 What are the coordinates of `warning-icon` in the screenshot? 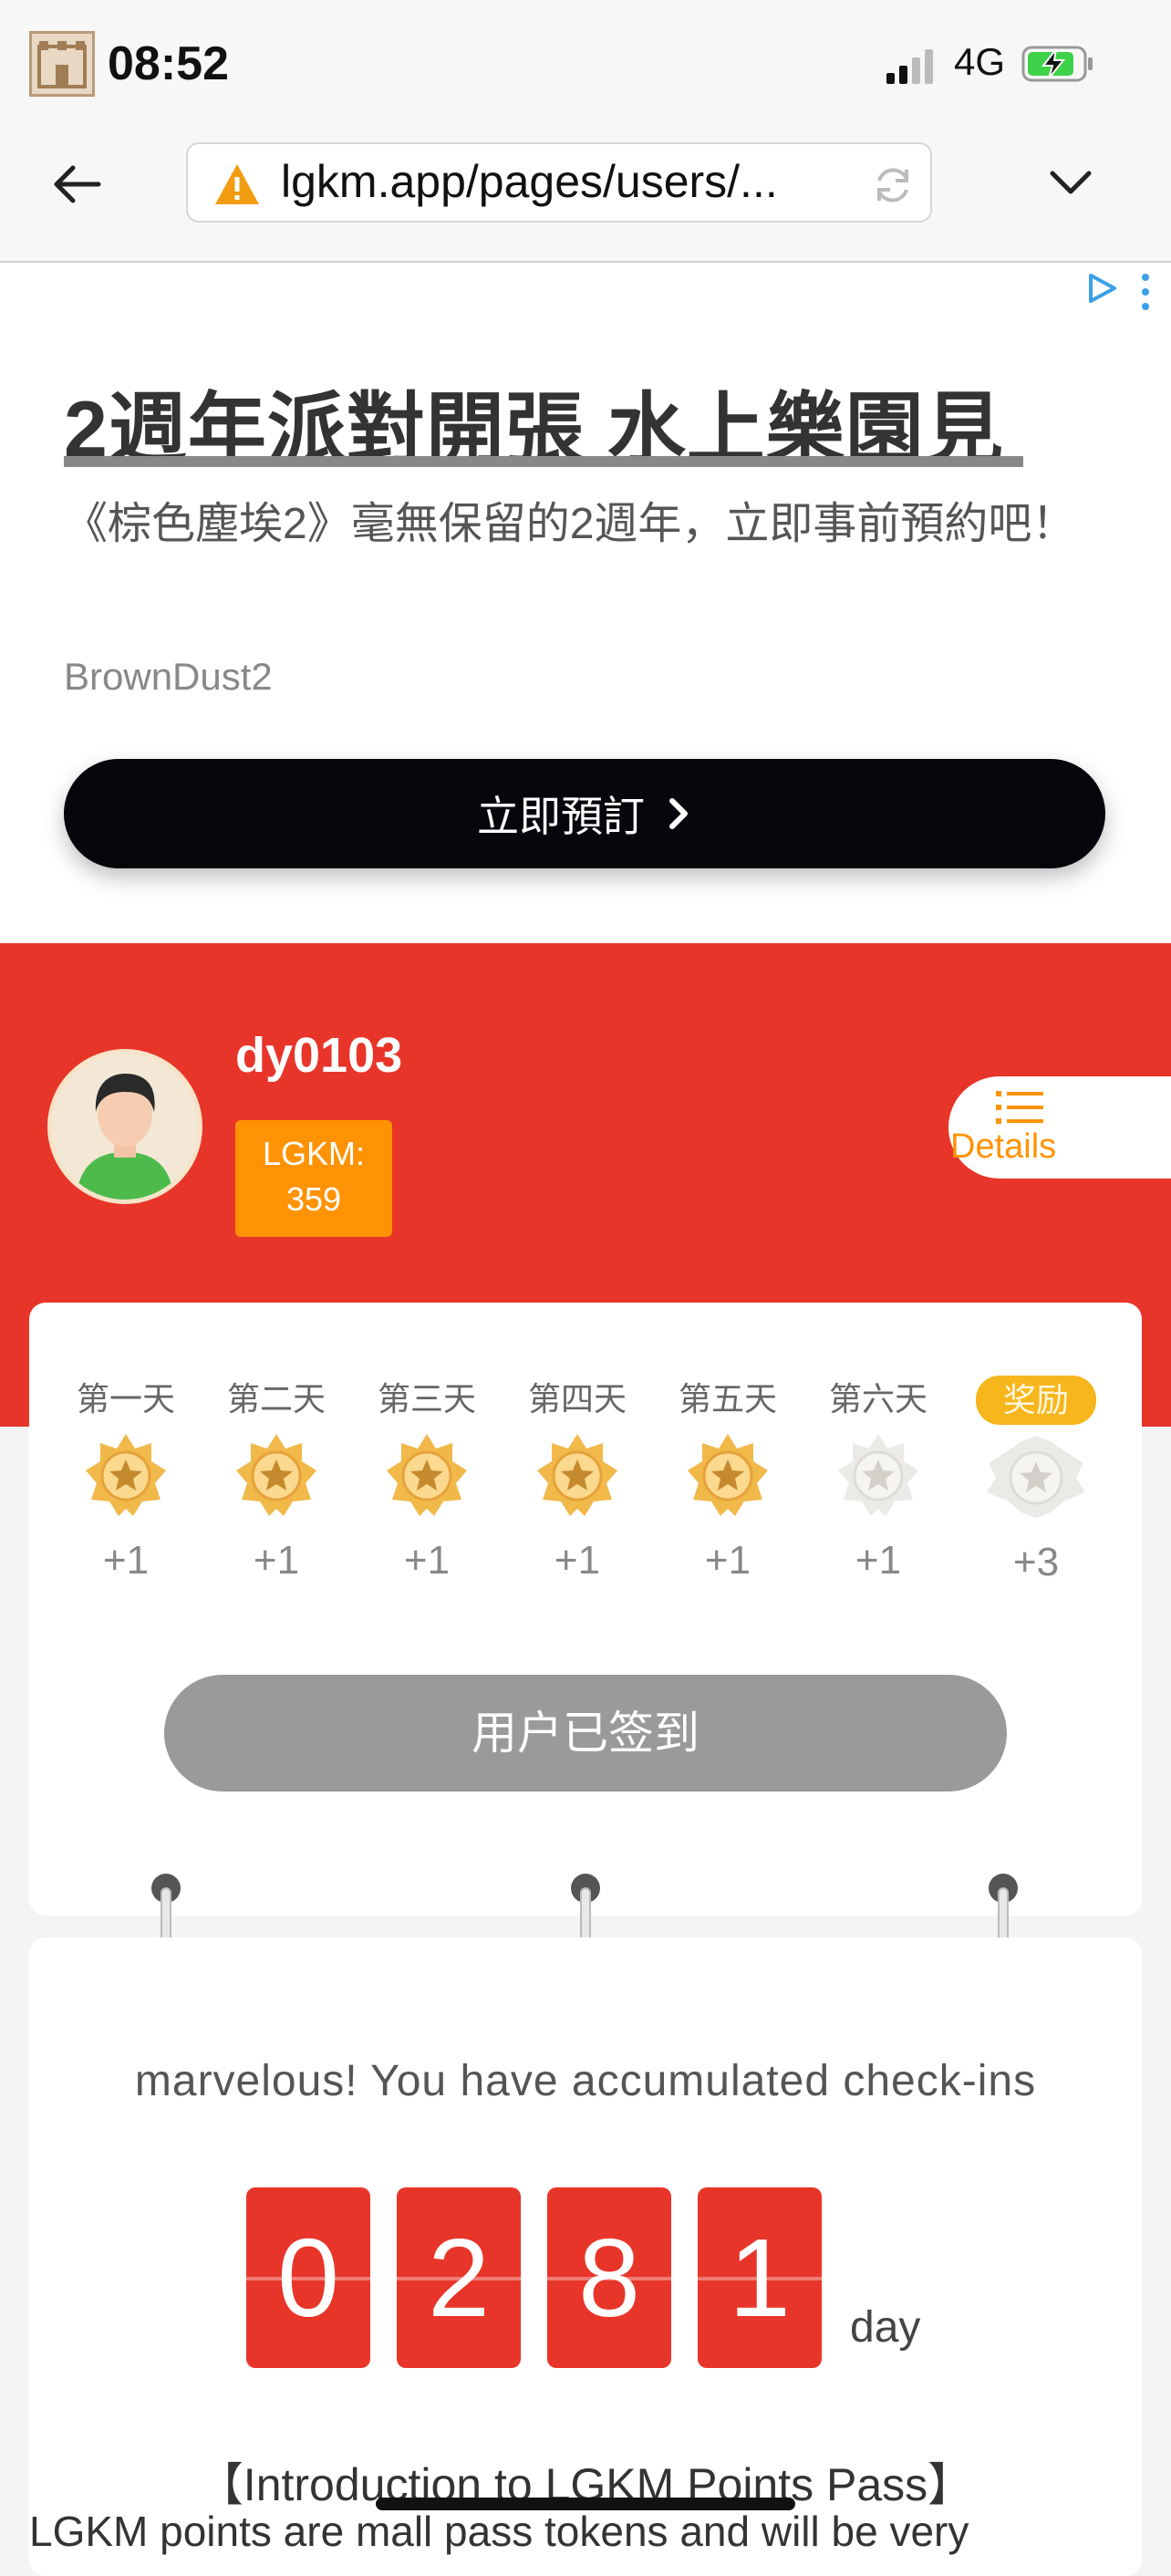 It's located at (237, 184).